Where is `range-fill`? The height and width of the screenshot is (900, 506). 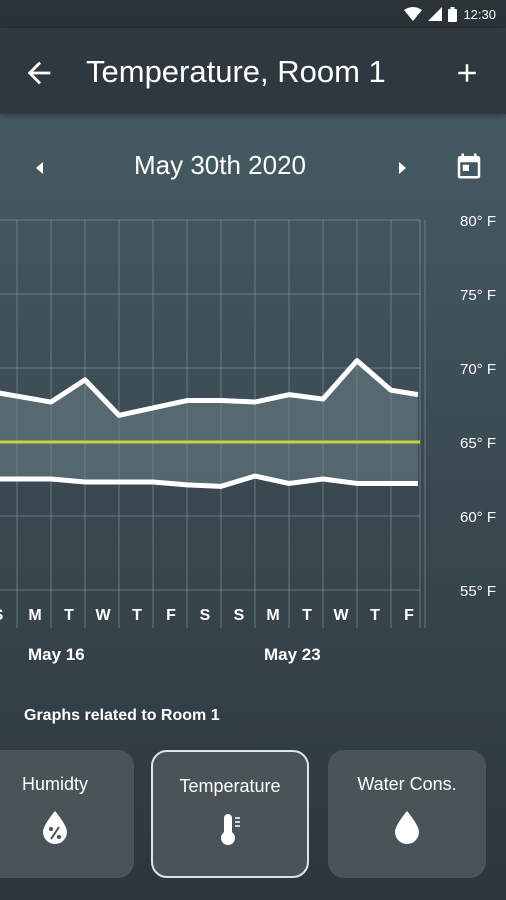 range-fill is located at coordinates (209, 423).